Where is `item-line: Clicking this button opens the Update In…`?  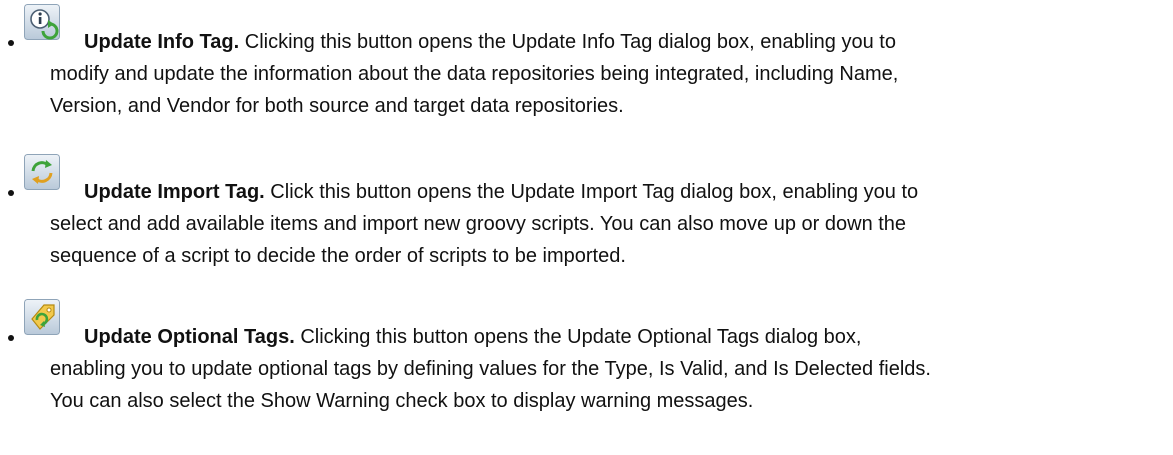 item-line: Clicking this button opens the Update In… is located at coordinates (567, 42).